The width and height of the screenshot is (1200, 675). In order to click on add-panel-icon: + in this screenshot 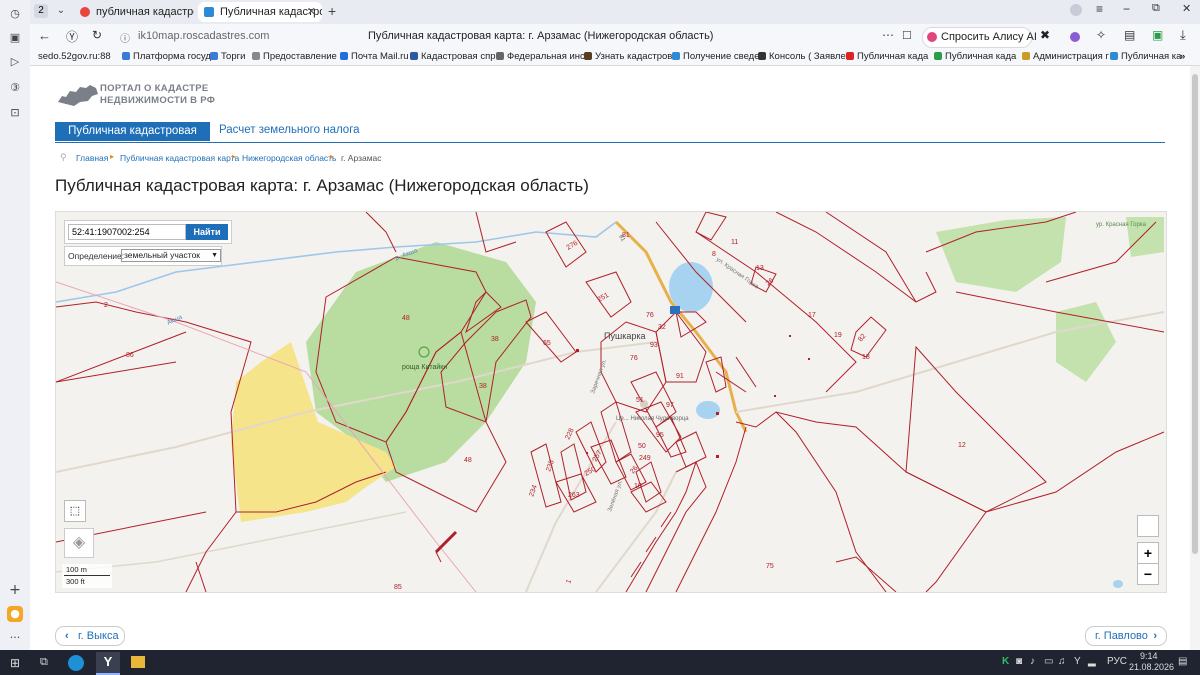, I will do `click(15, 590)`.